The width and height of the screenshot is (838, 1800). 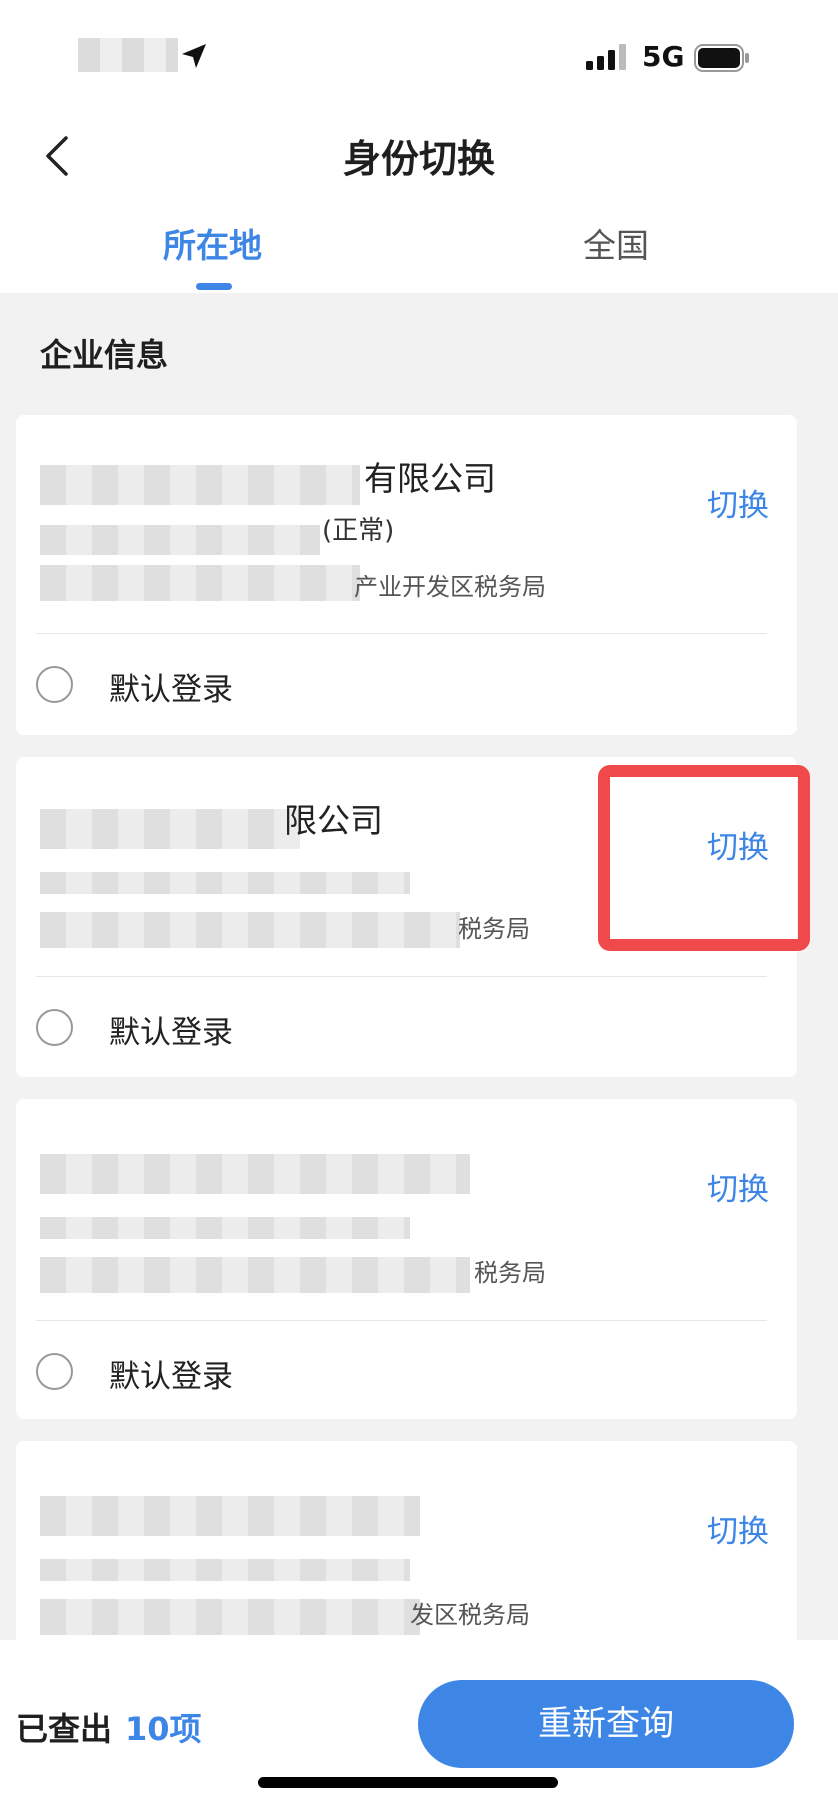 What do you see at coordinates (721, 58) in the screenshot?
I see `battery-icon` at bounding box center [721, 58].